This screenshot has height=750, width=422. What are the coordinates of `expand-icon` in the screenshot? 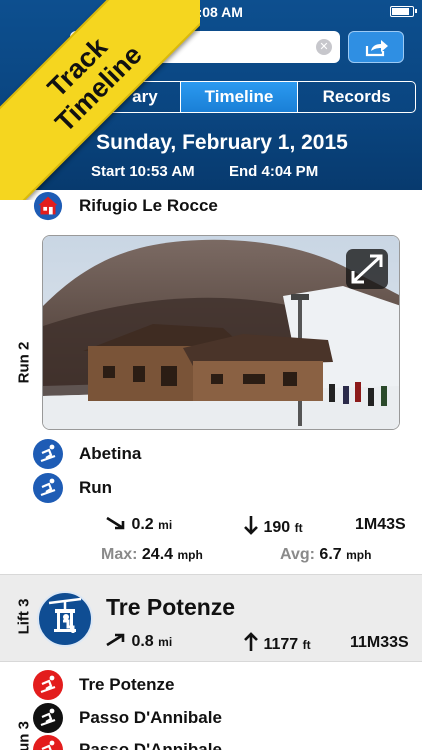 It's located at (367, 269).